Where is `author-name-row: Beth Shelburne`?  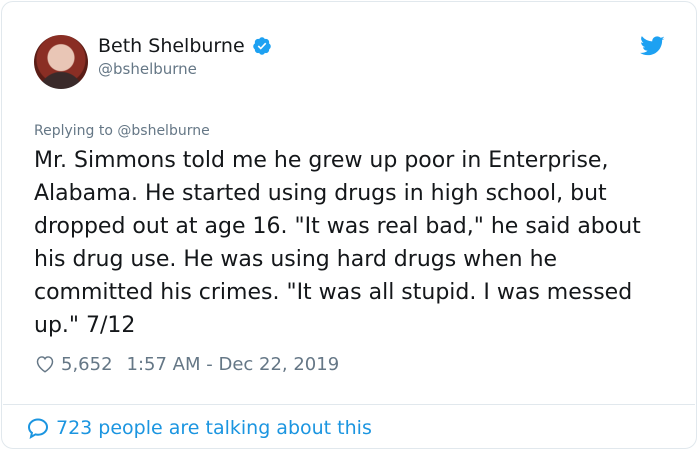 author-name-row: Beth Shelburne is located at coordinates (185, 46).